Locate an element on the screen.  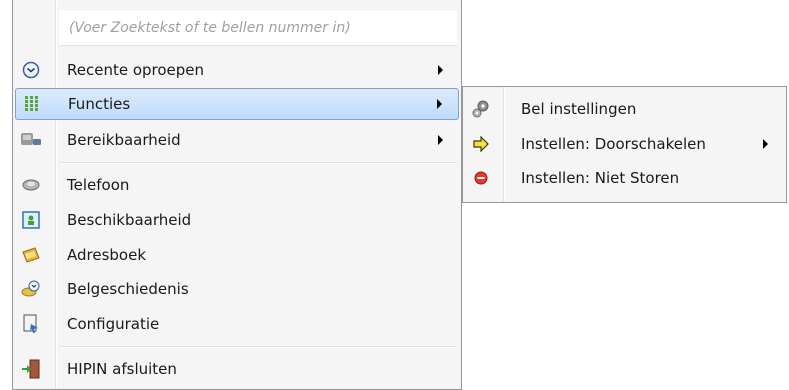
gears-icon is located at coordinates (481, 109).